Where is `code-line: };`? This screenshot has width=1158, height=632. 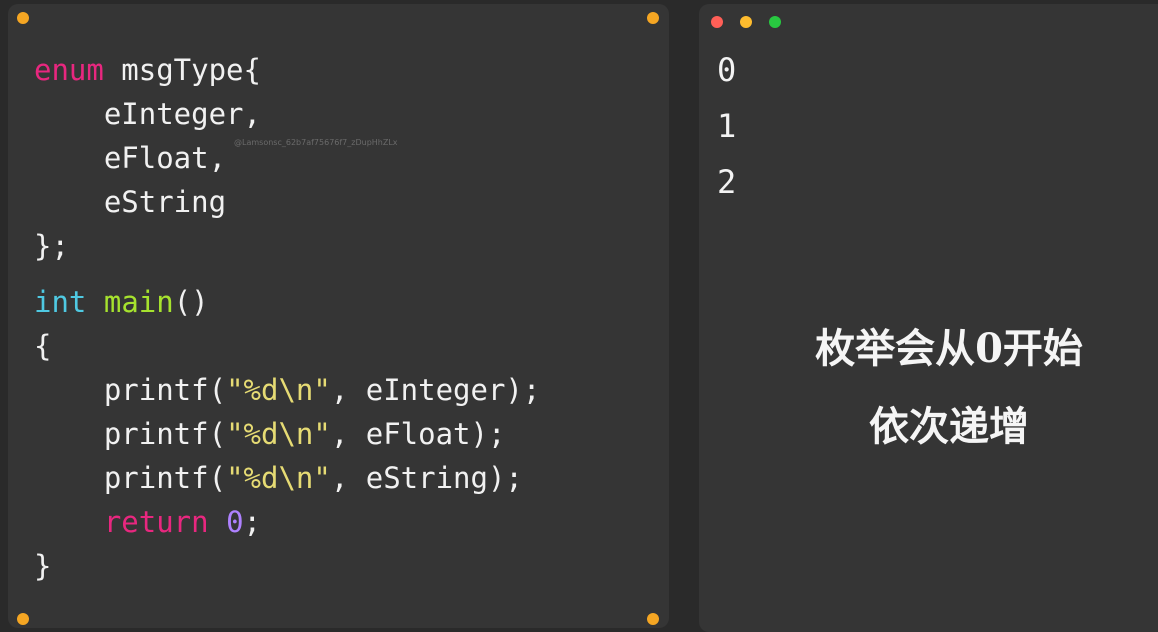
code-line: }; is located at coordinates (51, 246).